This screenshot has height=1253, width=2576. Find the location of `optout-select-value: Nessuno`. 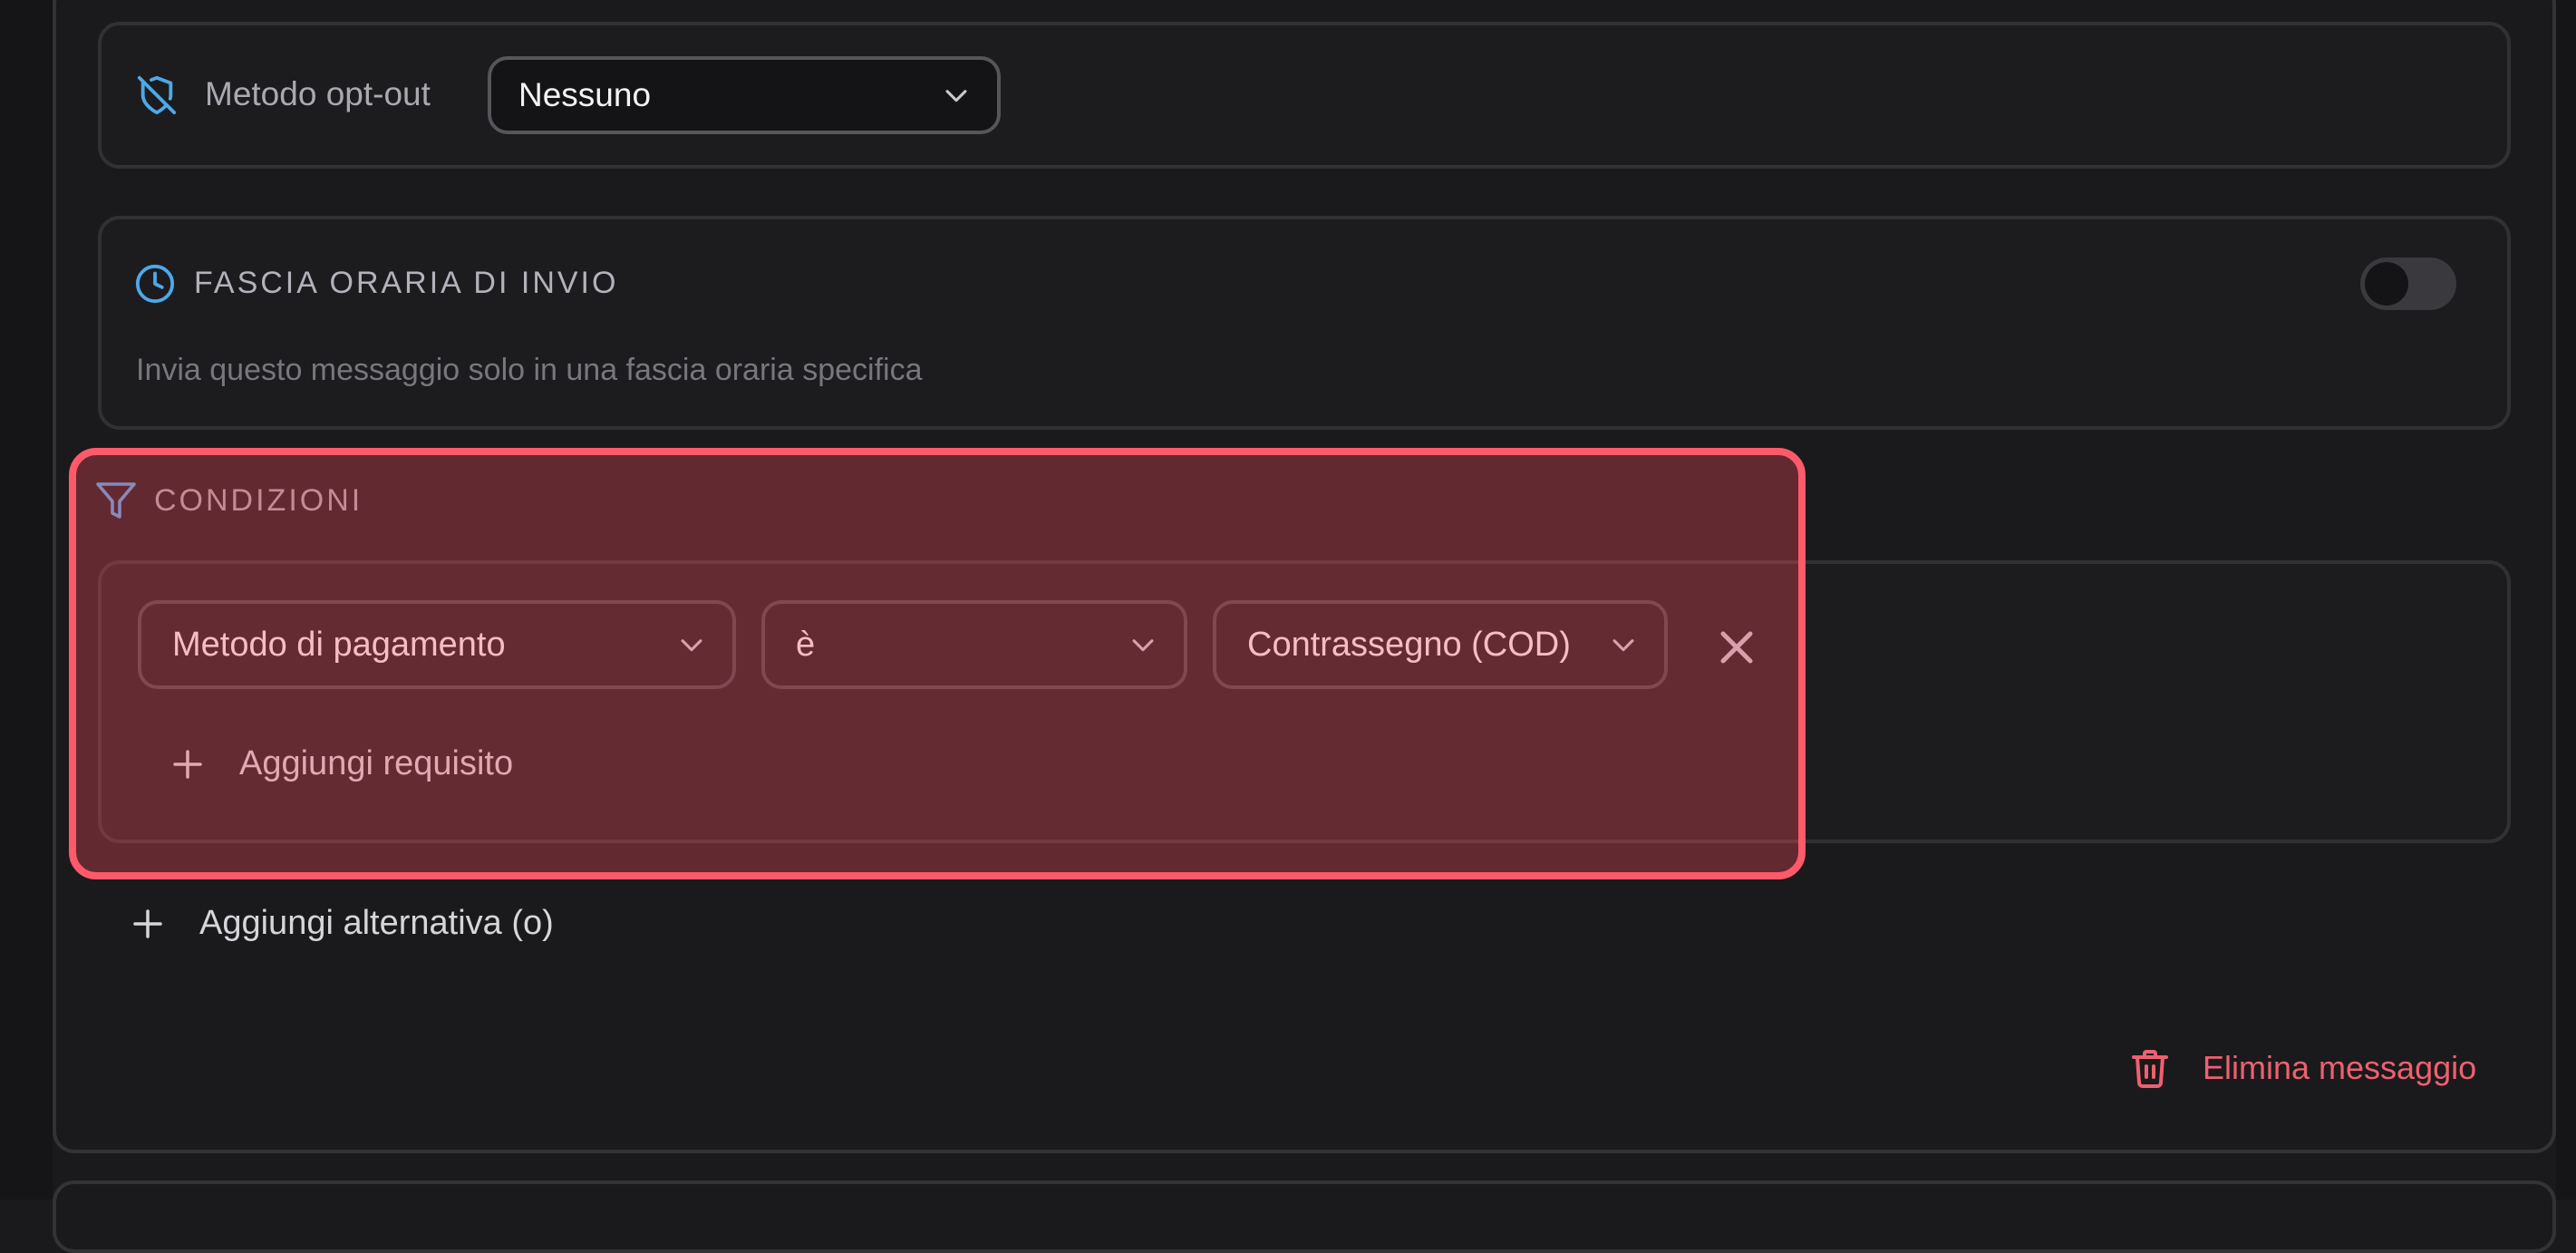

optout-select-value: Nessuno is located at coordinates (585, 94).